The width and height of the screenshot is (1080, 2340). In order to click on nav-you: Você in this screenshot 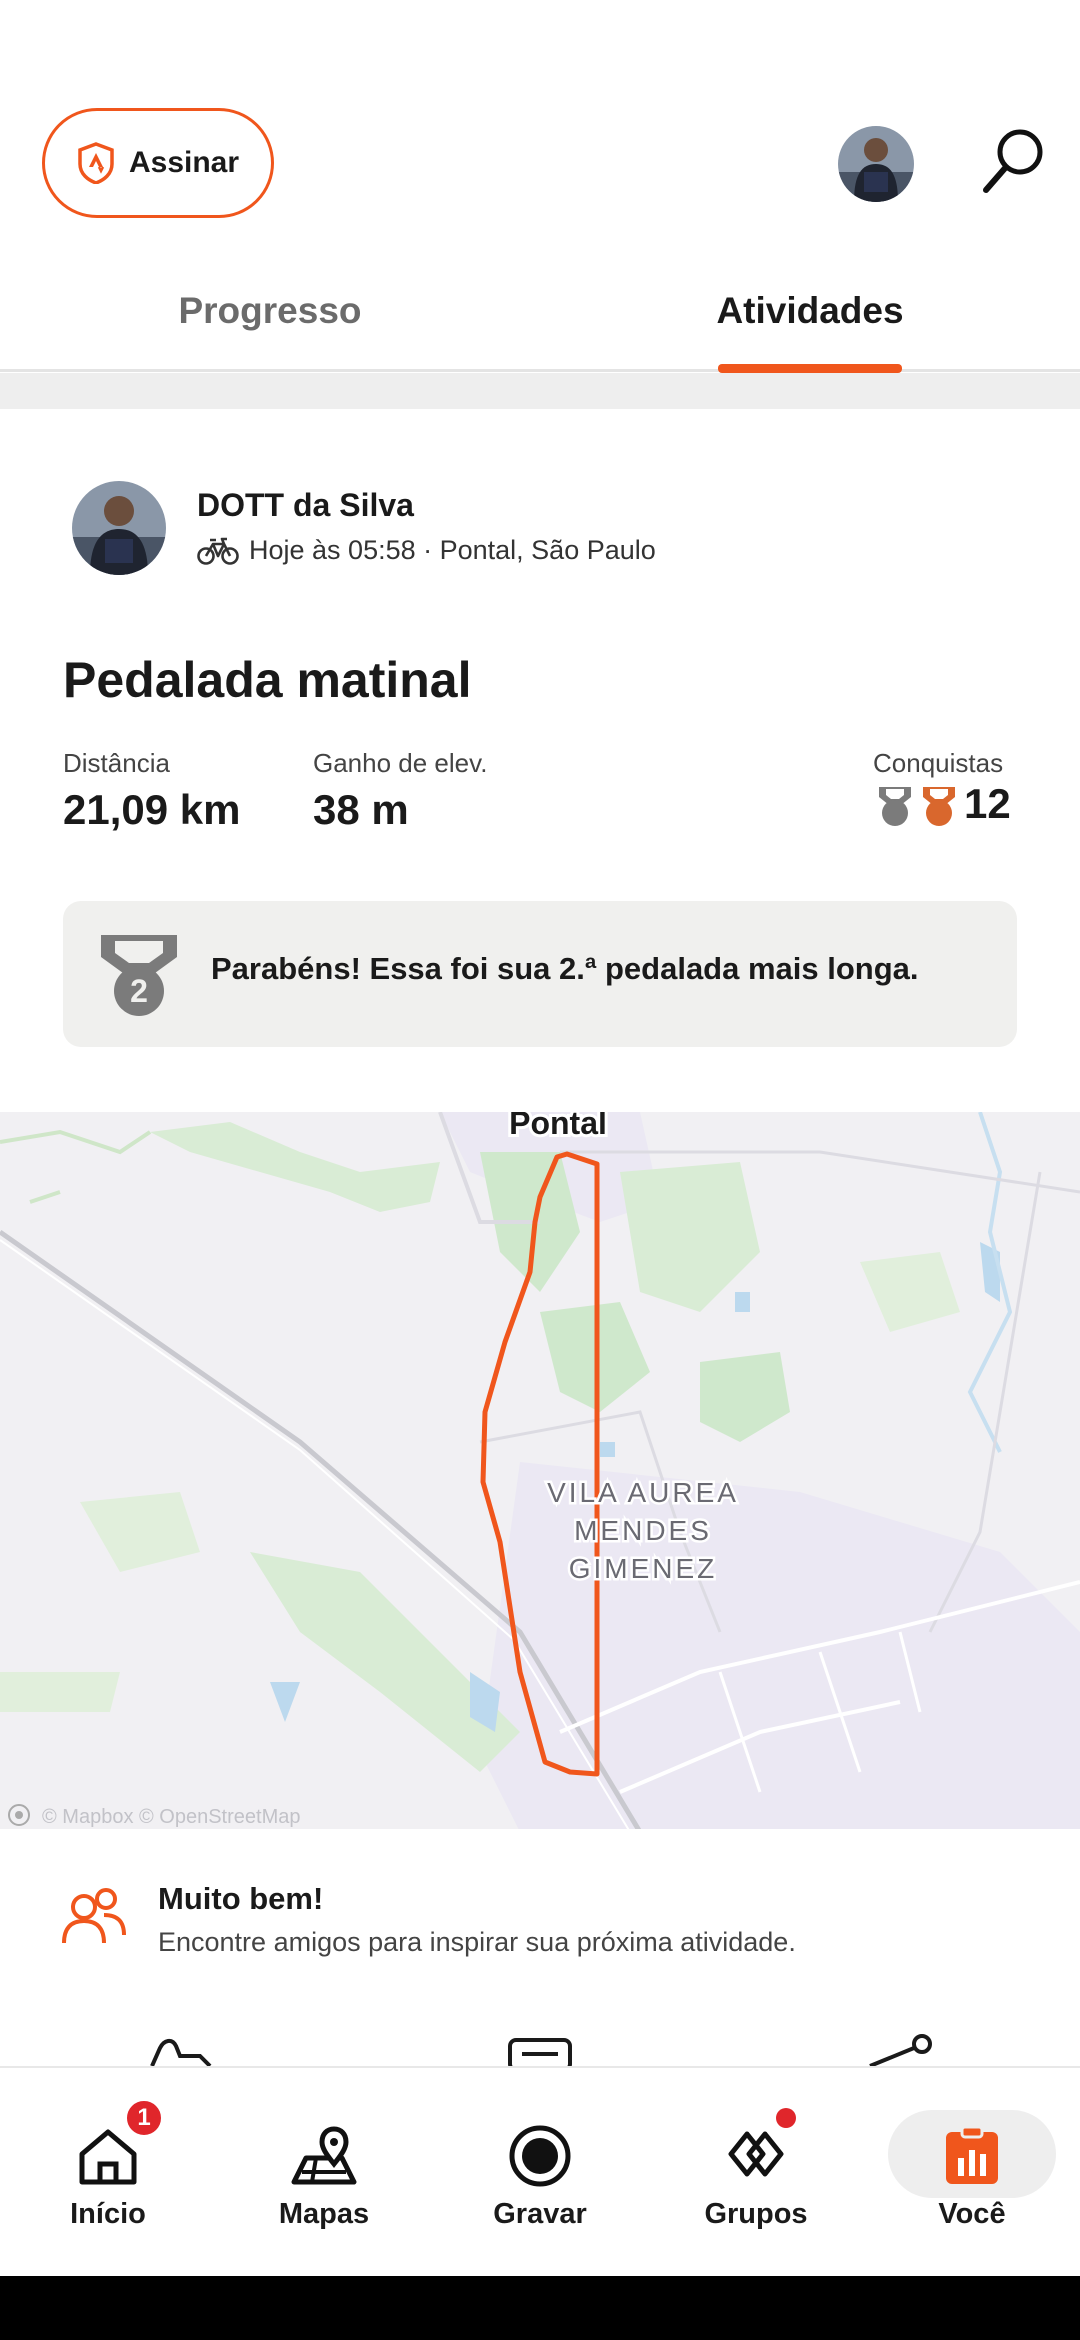, I will do `click(972, 2173)`.